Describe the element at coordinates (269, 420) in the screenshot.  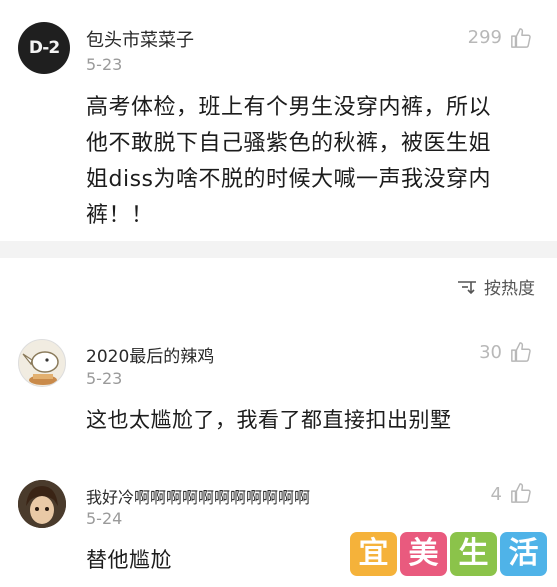
I see `reply-body: 这也太尴尬了，我看了都直接扣出别墅` at that location.